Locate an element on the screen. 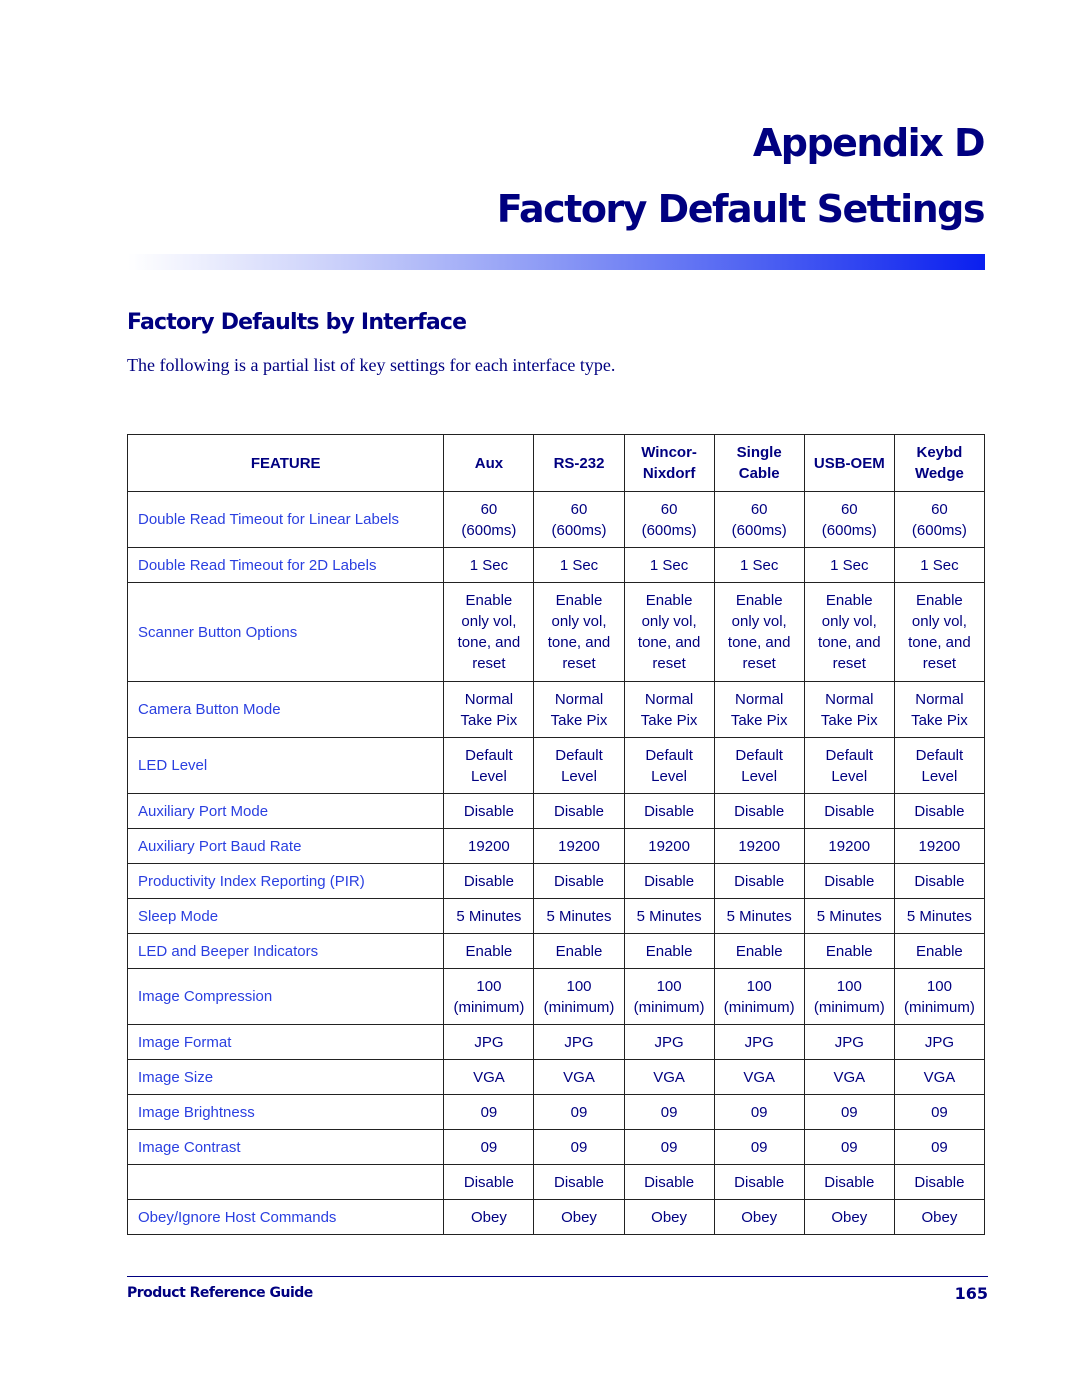 This screenshot has width=1080, height=1397. feature-link: Sleep Mode is located at coordinates (285, 916).